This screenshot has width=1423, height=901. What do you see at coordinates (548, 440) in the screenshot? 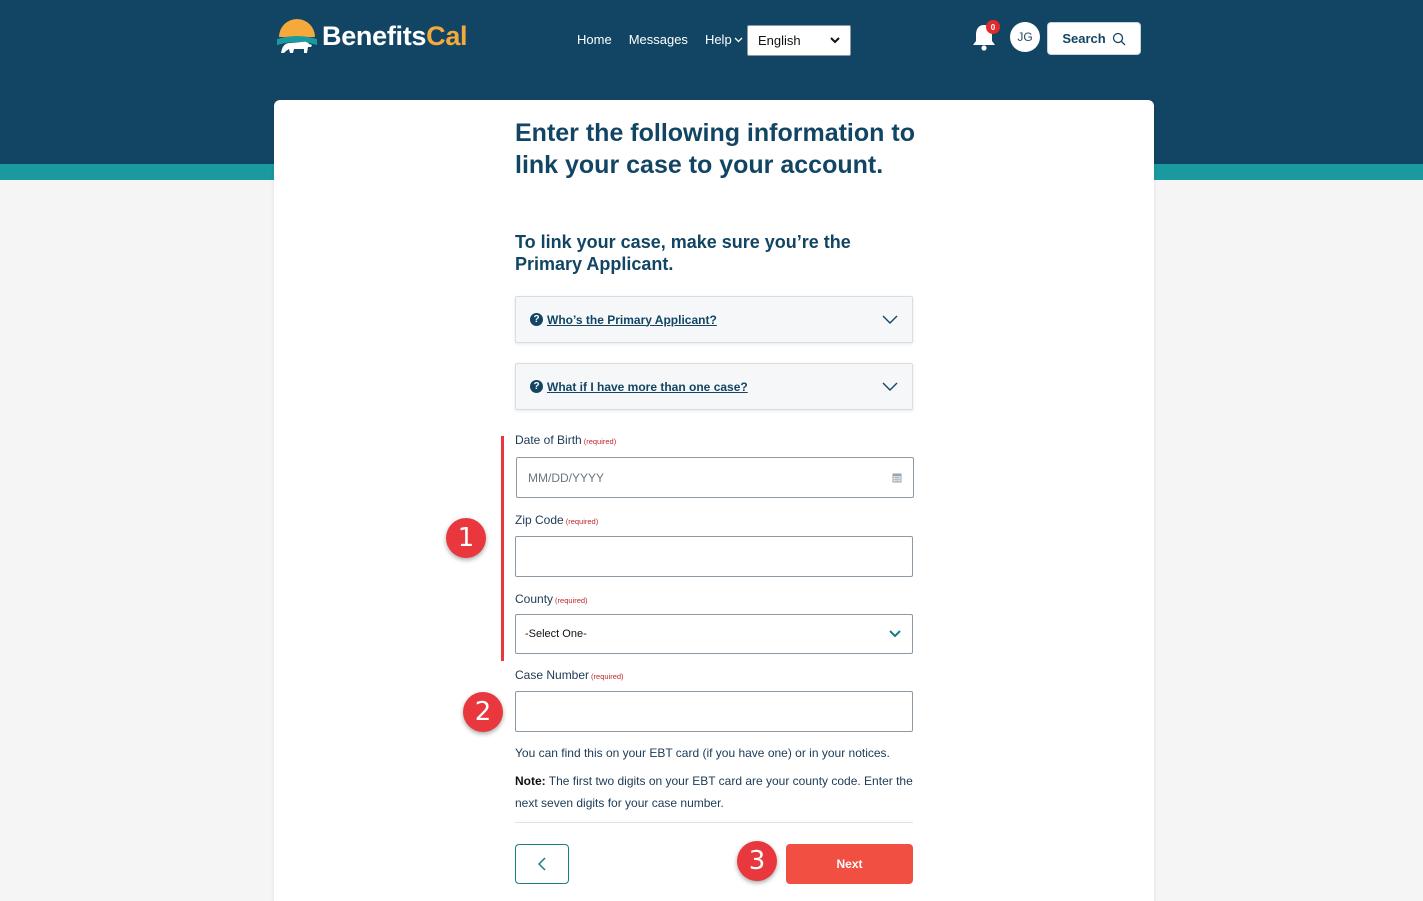
I see `dob-label-text: Date of Birth` at bounding box center [548, 440].